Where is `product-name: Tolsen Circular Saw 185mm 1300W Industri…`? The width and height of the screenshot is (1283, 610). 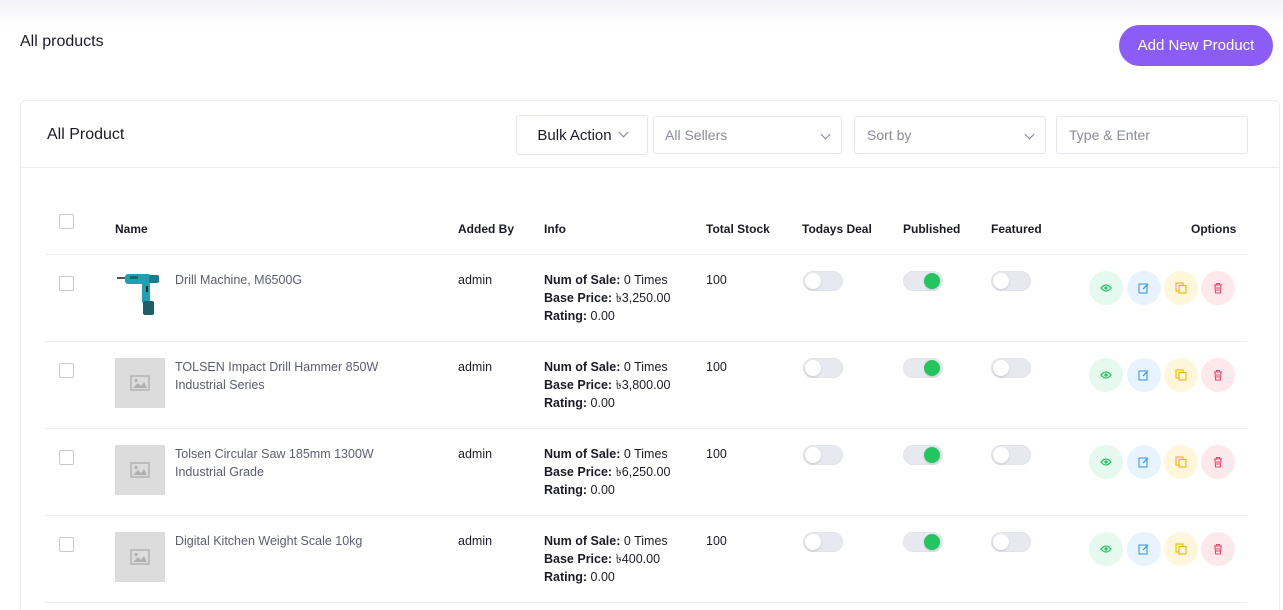
product-name: Tolsen Circular Saw 185mm 1300W Industri… is located at coordinates (290, 463).